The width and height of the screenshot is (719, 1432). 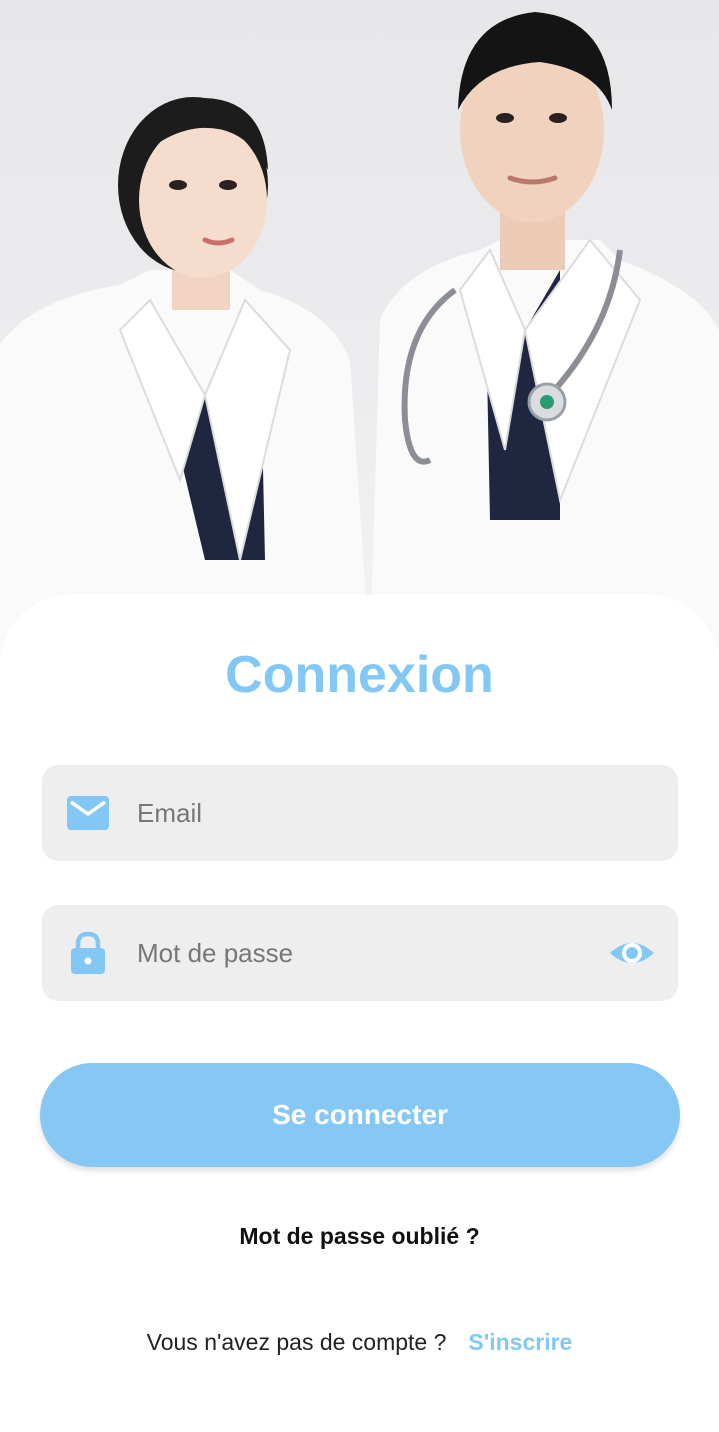 I want to click on signup-link: S'inscrire, so click(x=520, y=1342).